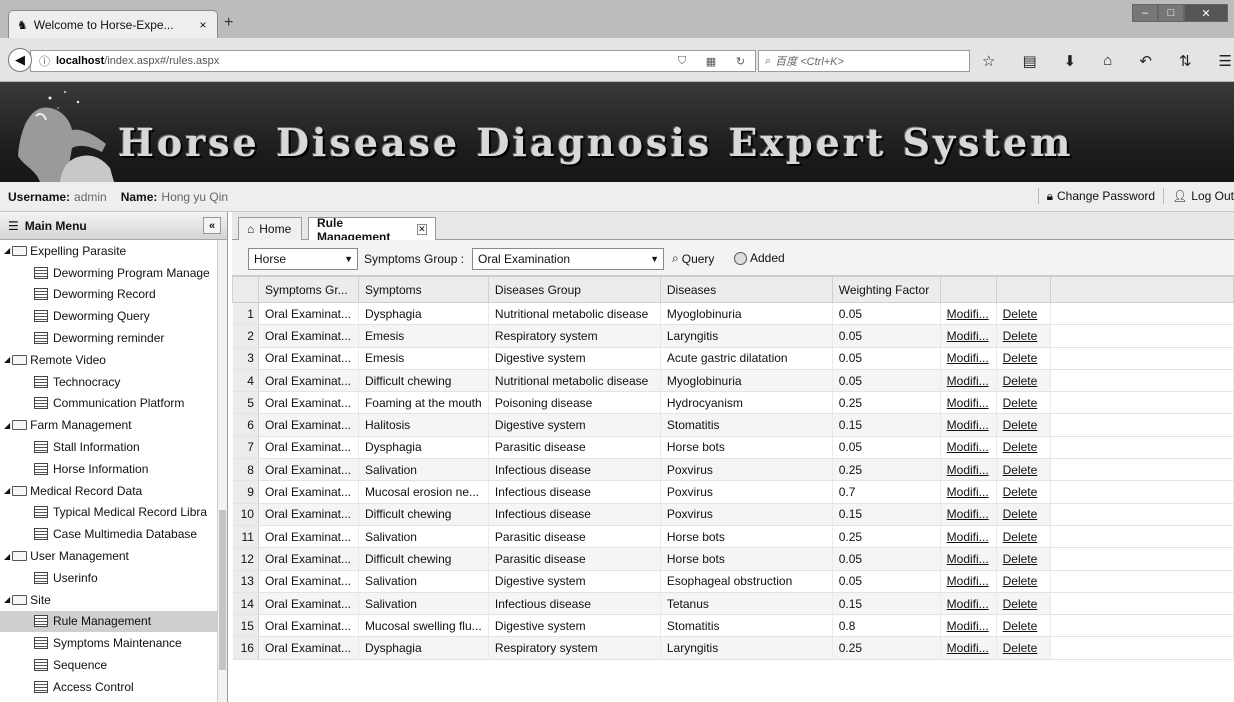  I want to click on column-header: Diseases, so click(746, 289).